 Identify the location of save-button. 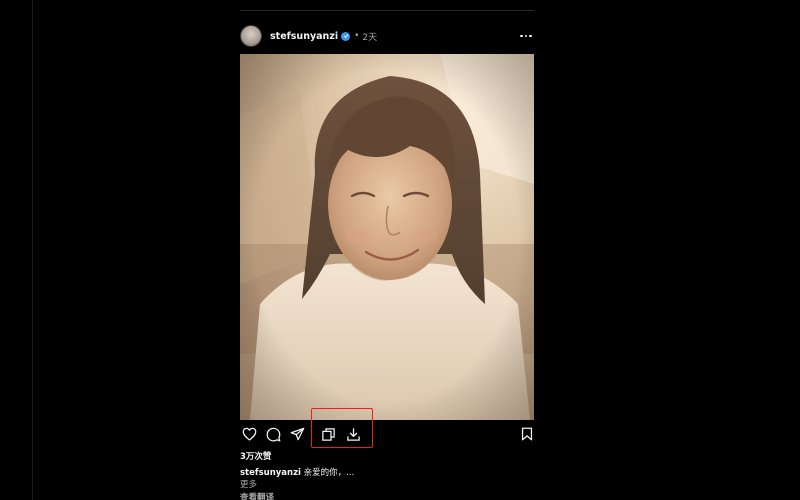
(527, 434).